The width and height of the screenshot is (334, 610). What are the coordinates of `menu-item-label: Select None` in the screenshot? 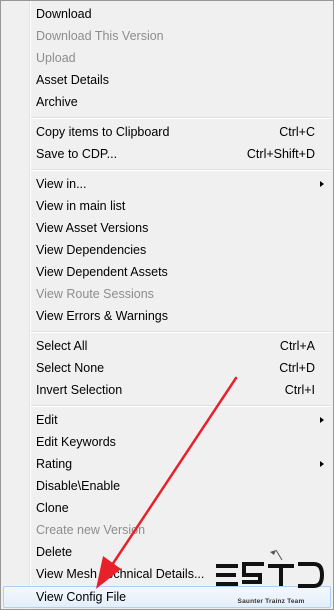 It's located at (70, 368).